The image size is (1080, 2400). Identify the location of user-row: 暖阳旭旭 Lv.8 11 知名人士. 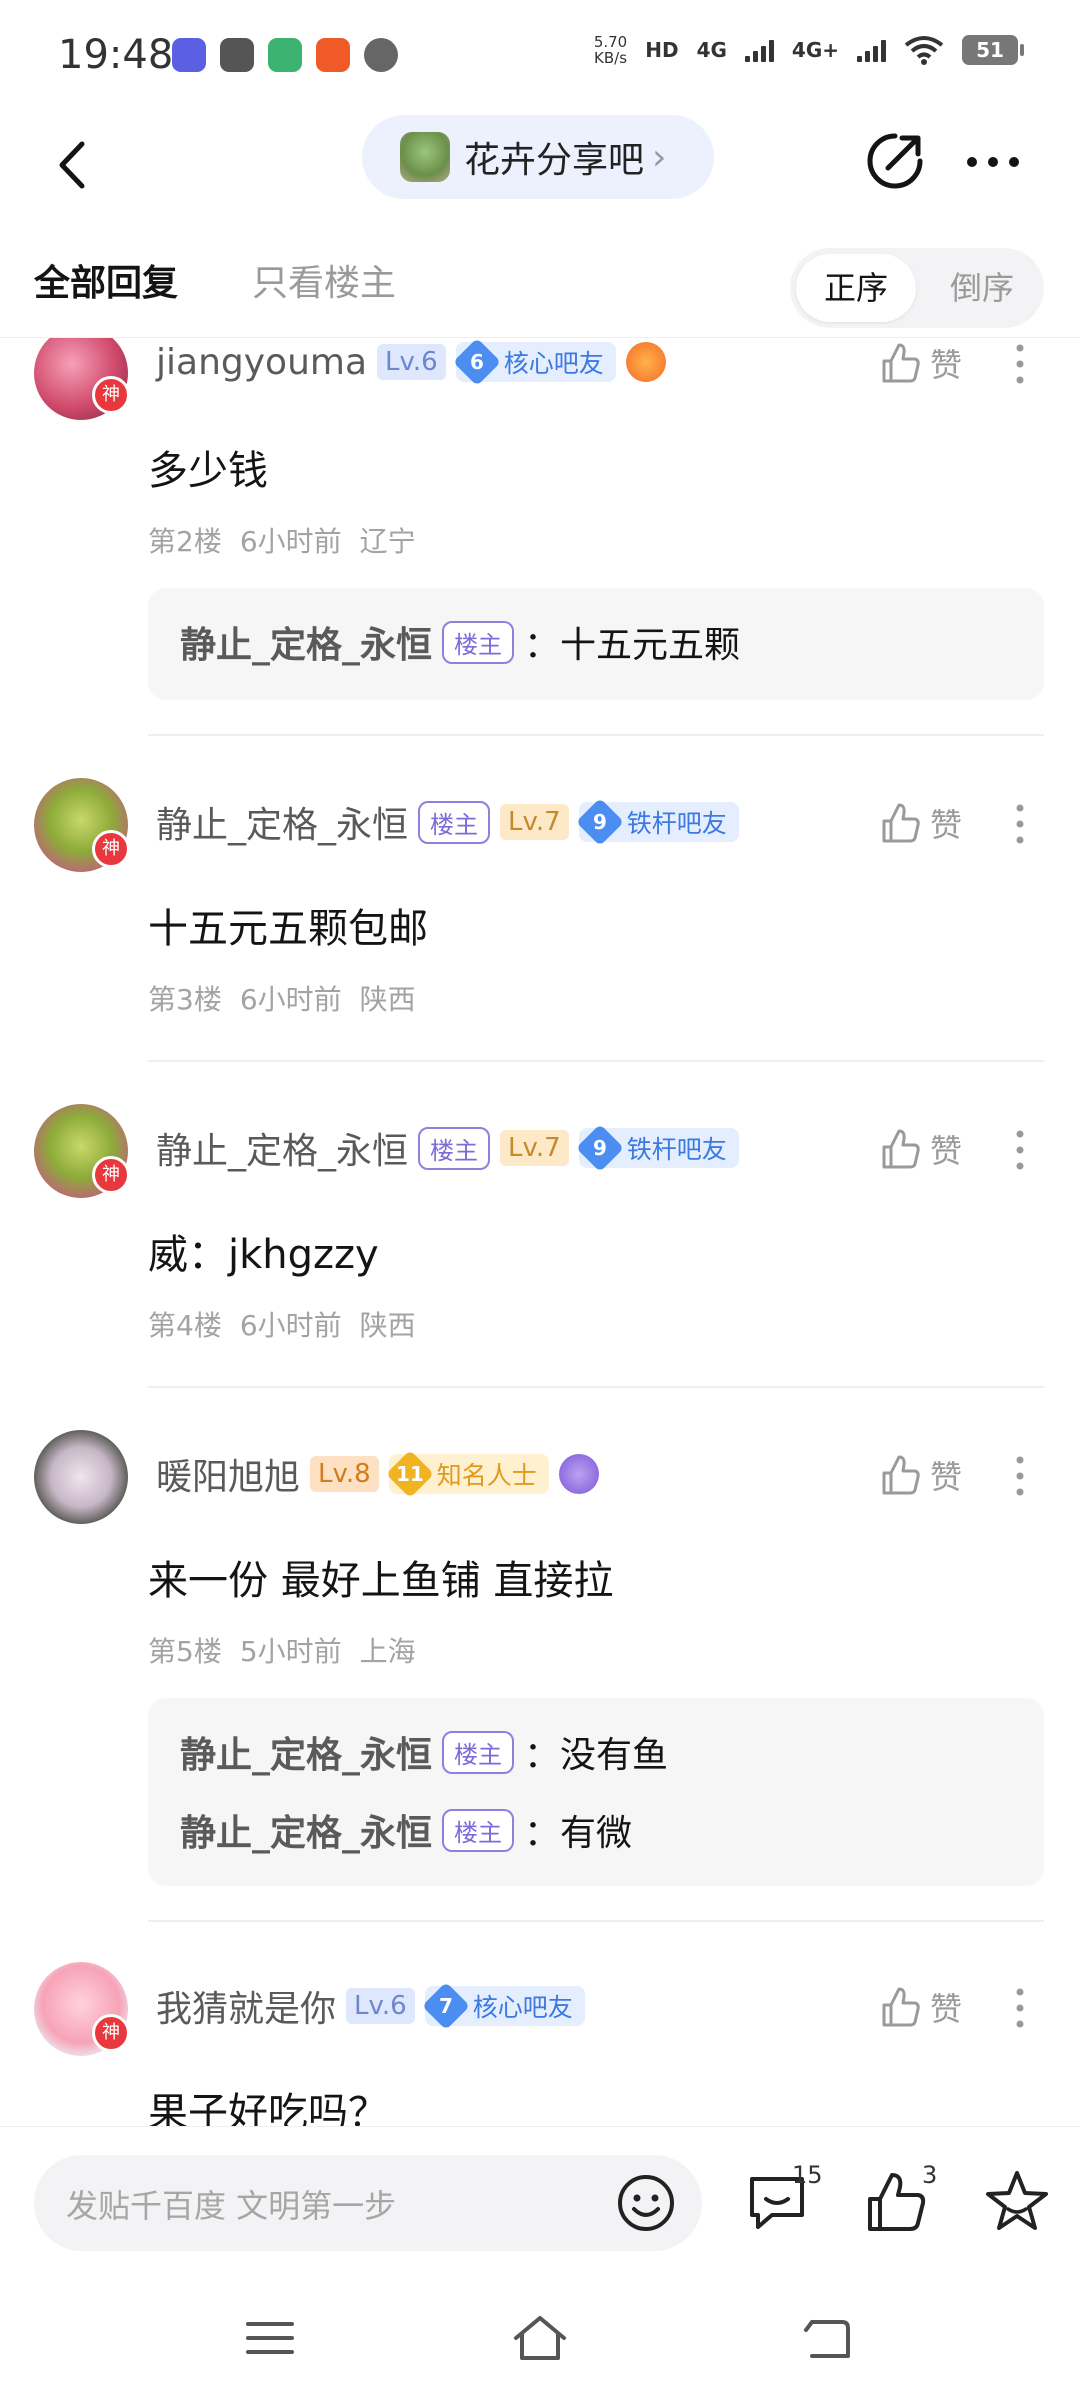
(377, 1474).